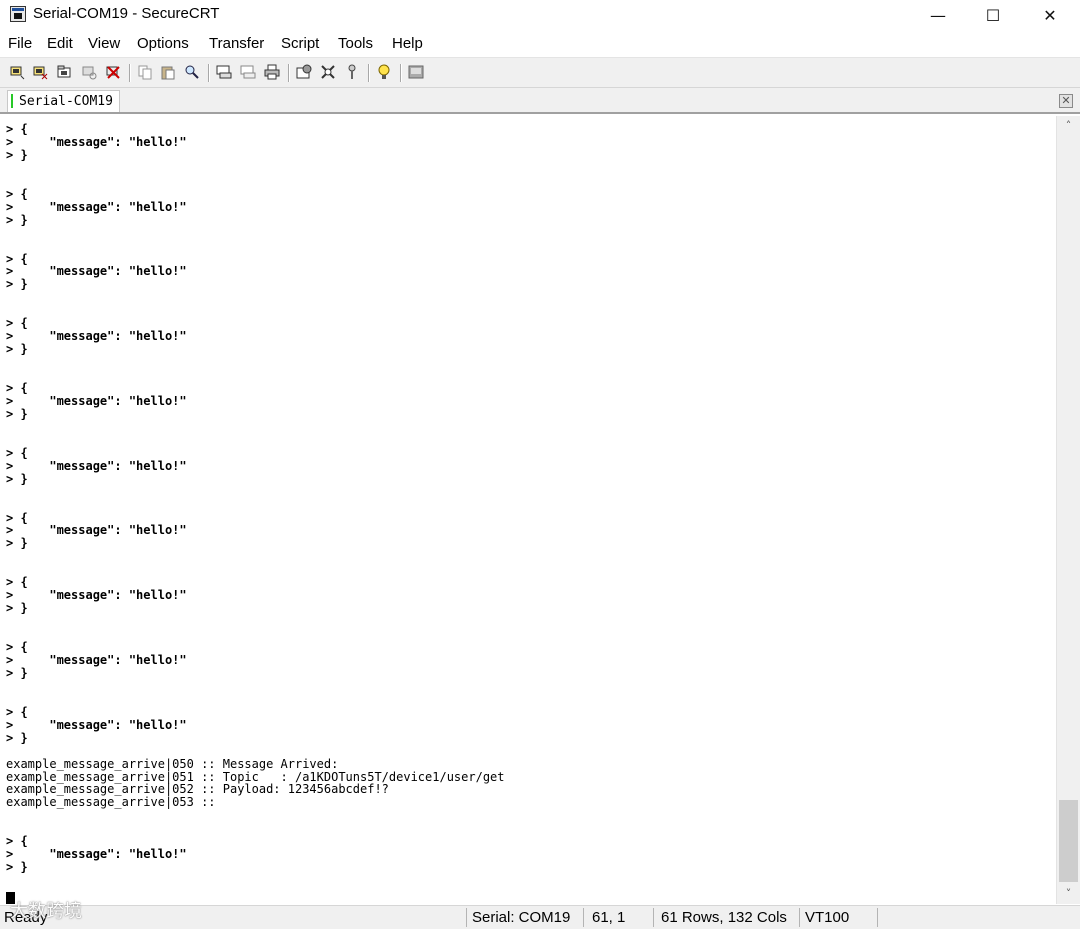 The height and width of the screenshot is (929, 1080). I want to click on scroll-down-icon: ˅, so click(1068, 894).